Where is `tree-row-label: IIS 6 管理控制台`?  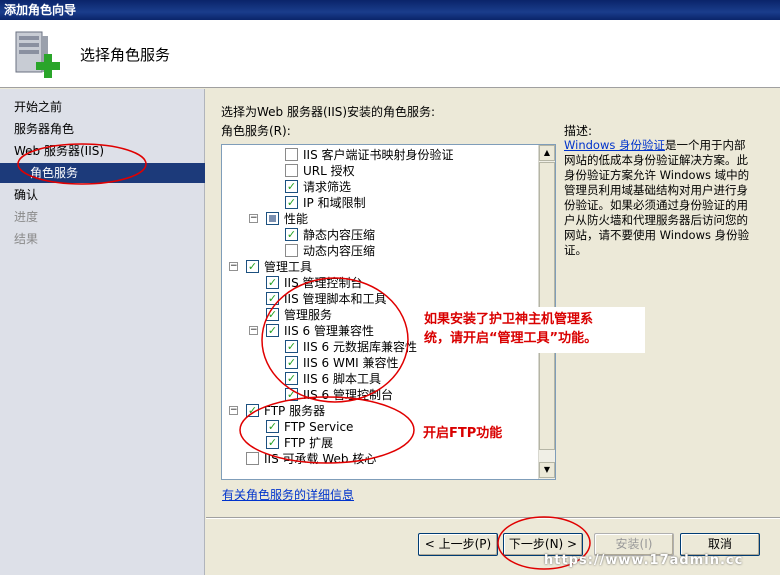 tree-row-label: IIS 6 管理控制台 is located at coordinates (348, 395).